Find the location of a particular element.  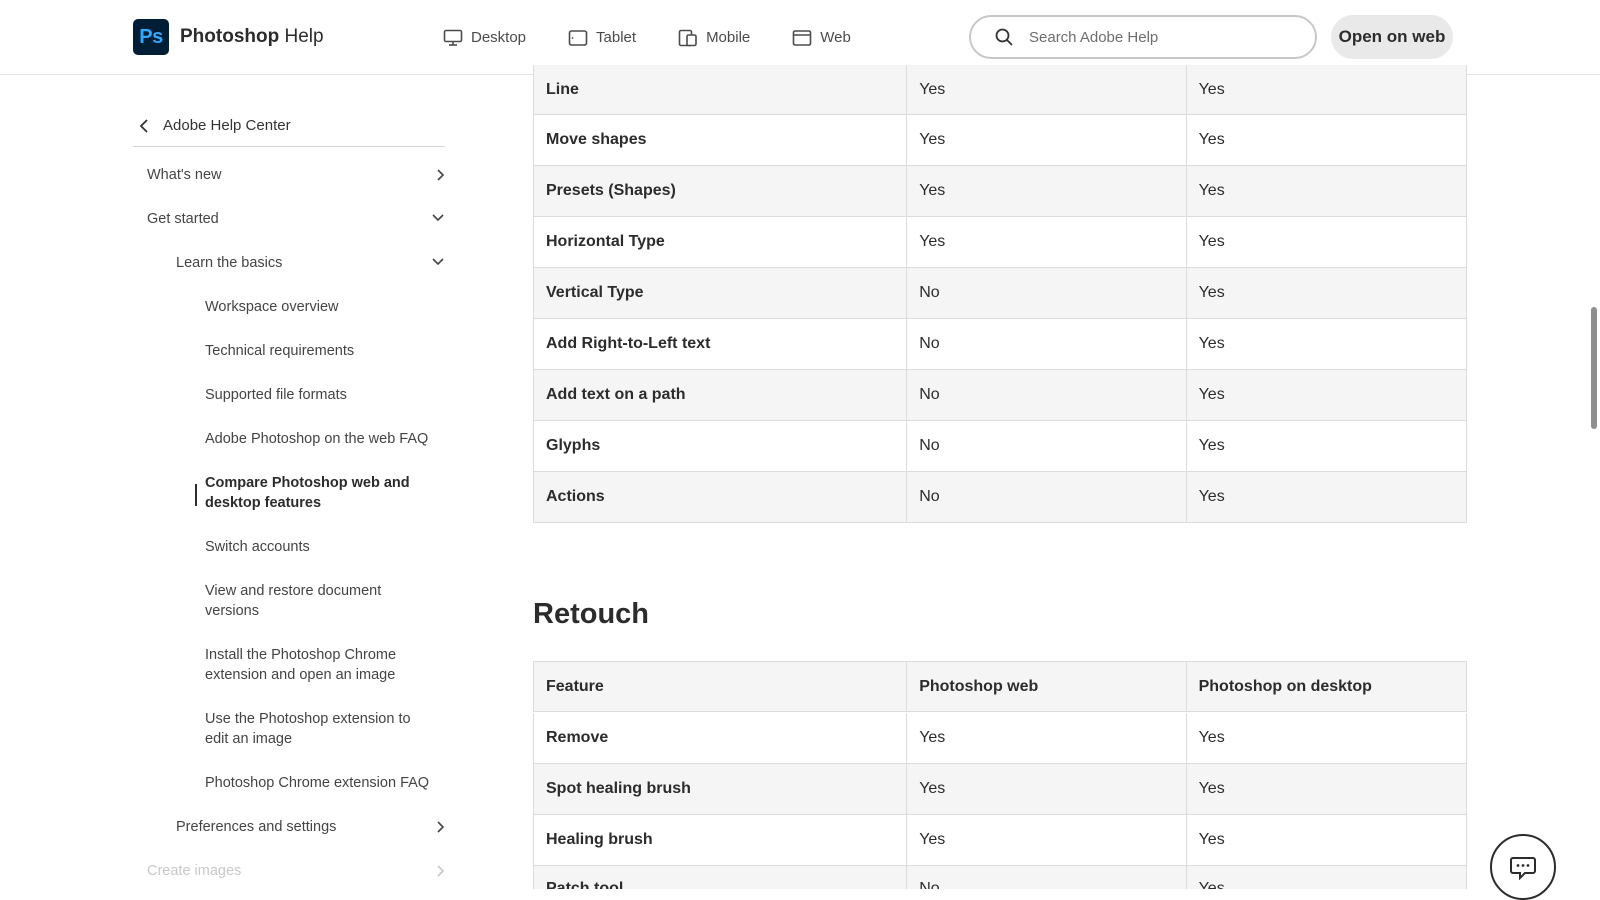

feature-cell: Line is located at coordinates (721, 89).